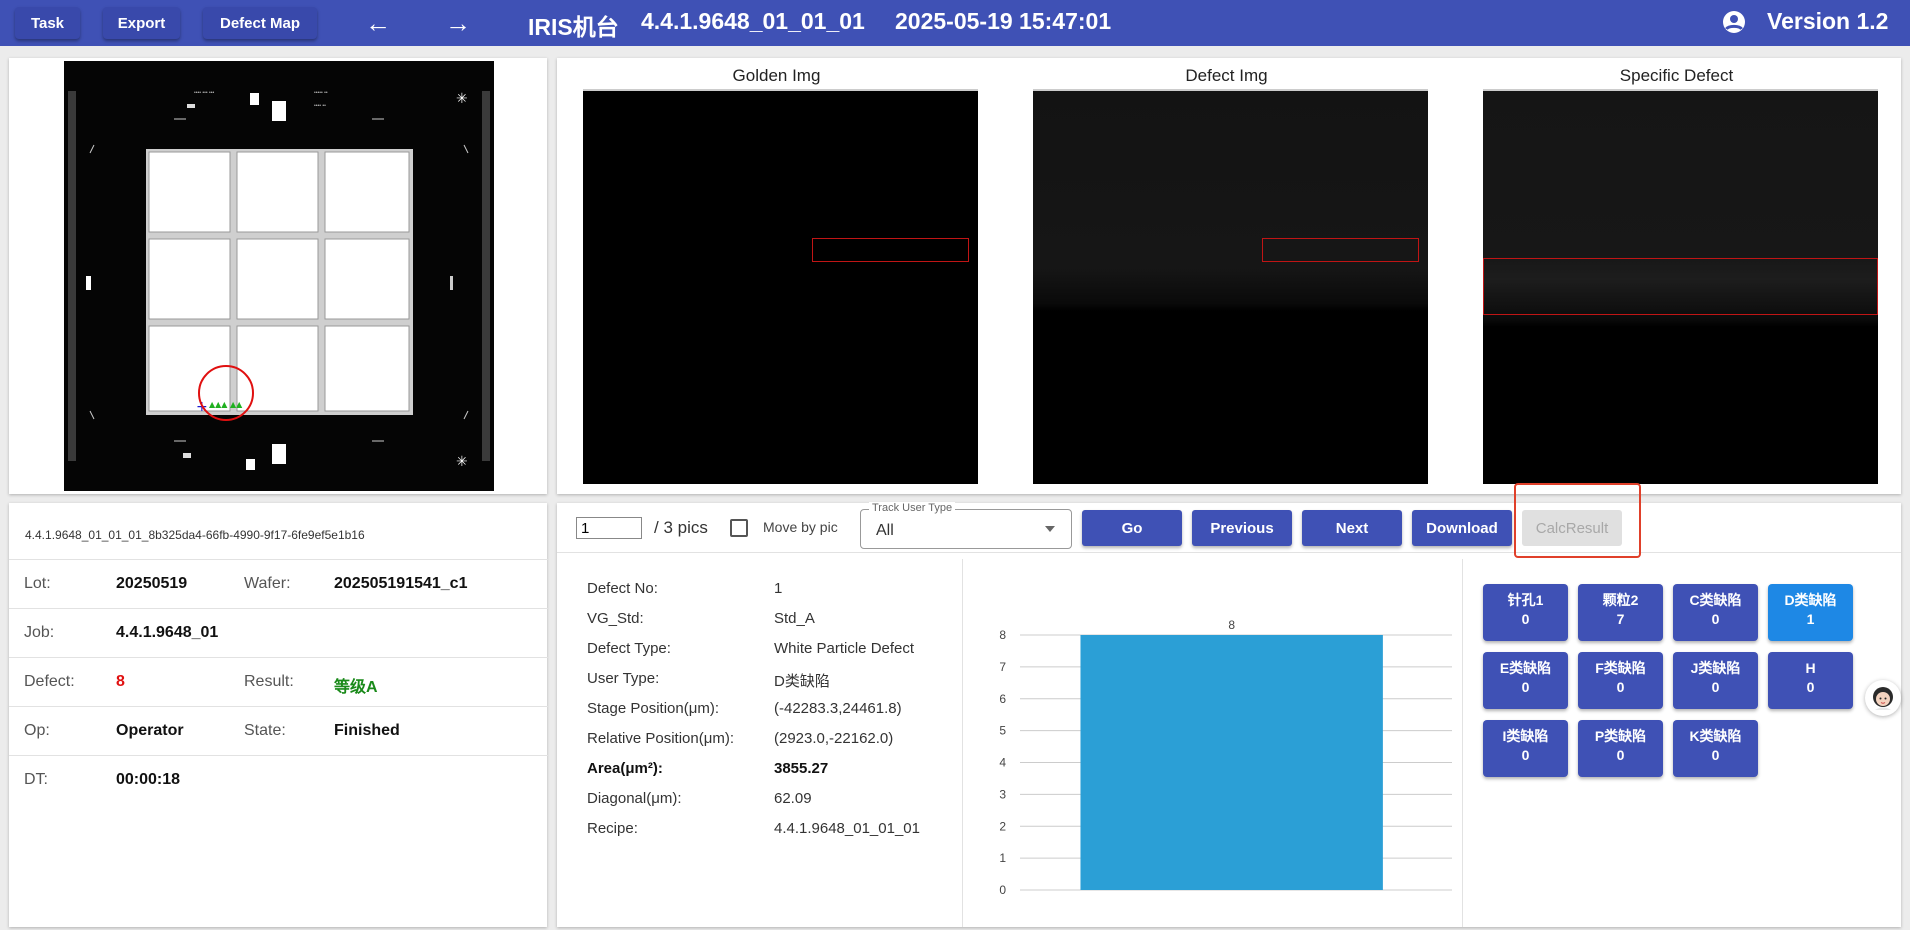  I want to click on golden-image, so click(780, 286).